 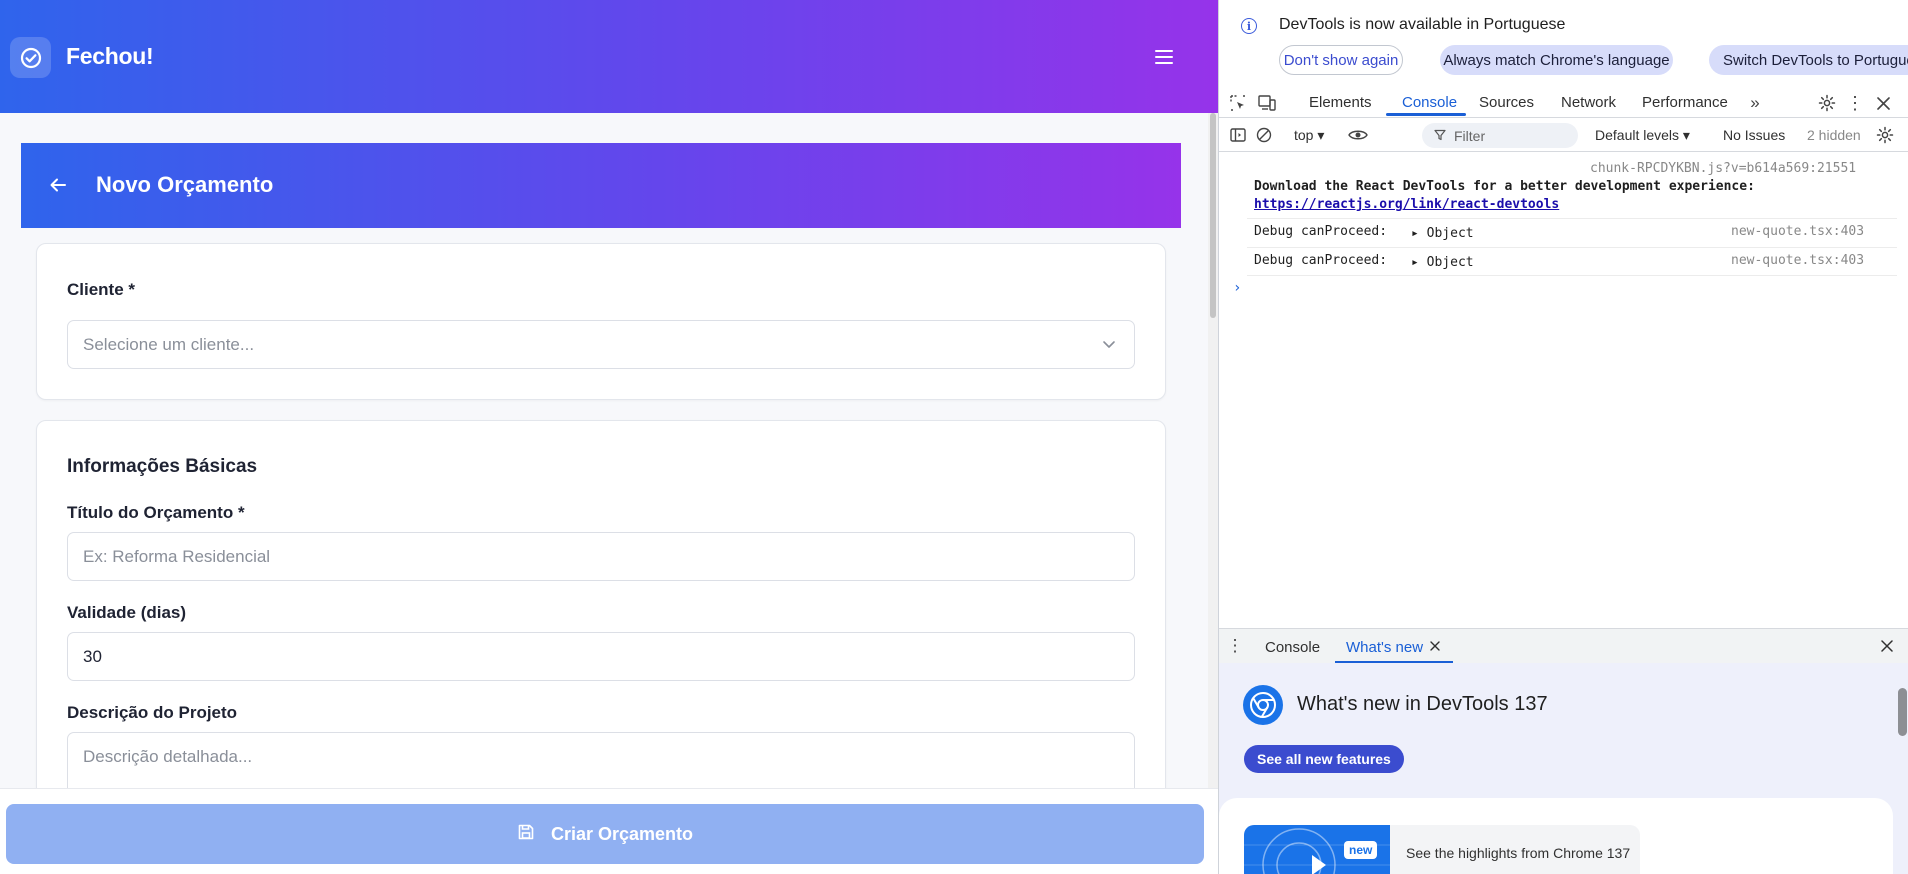 I want to click on hidden-count: 2 hidden, so click(x=1834, y=135).